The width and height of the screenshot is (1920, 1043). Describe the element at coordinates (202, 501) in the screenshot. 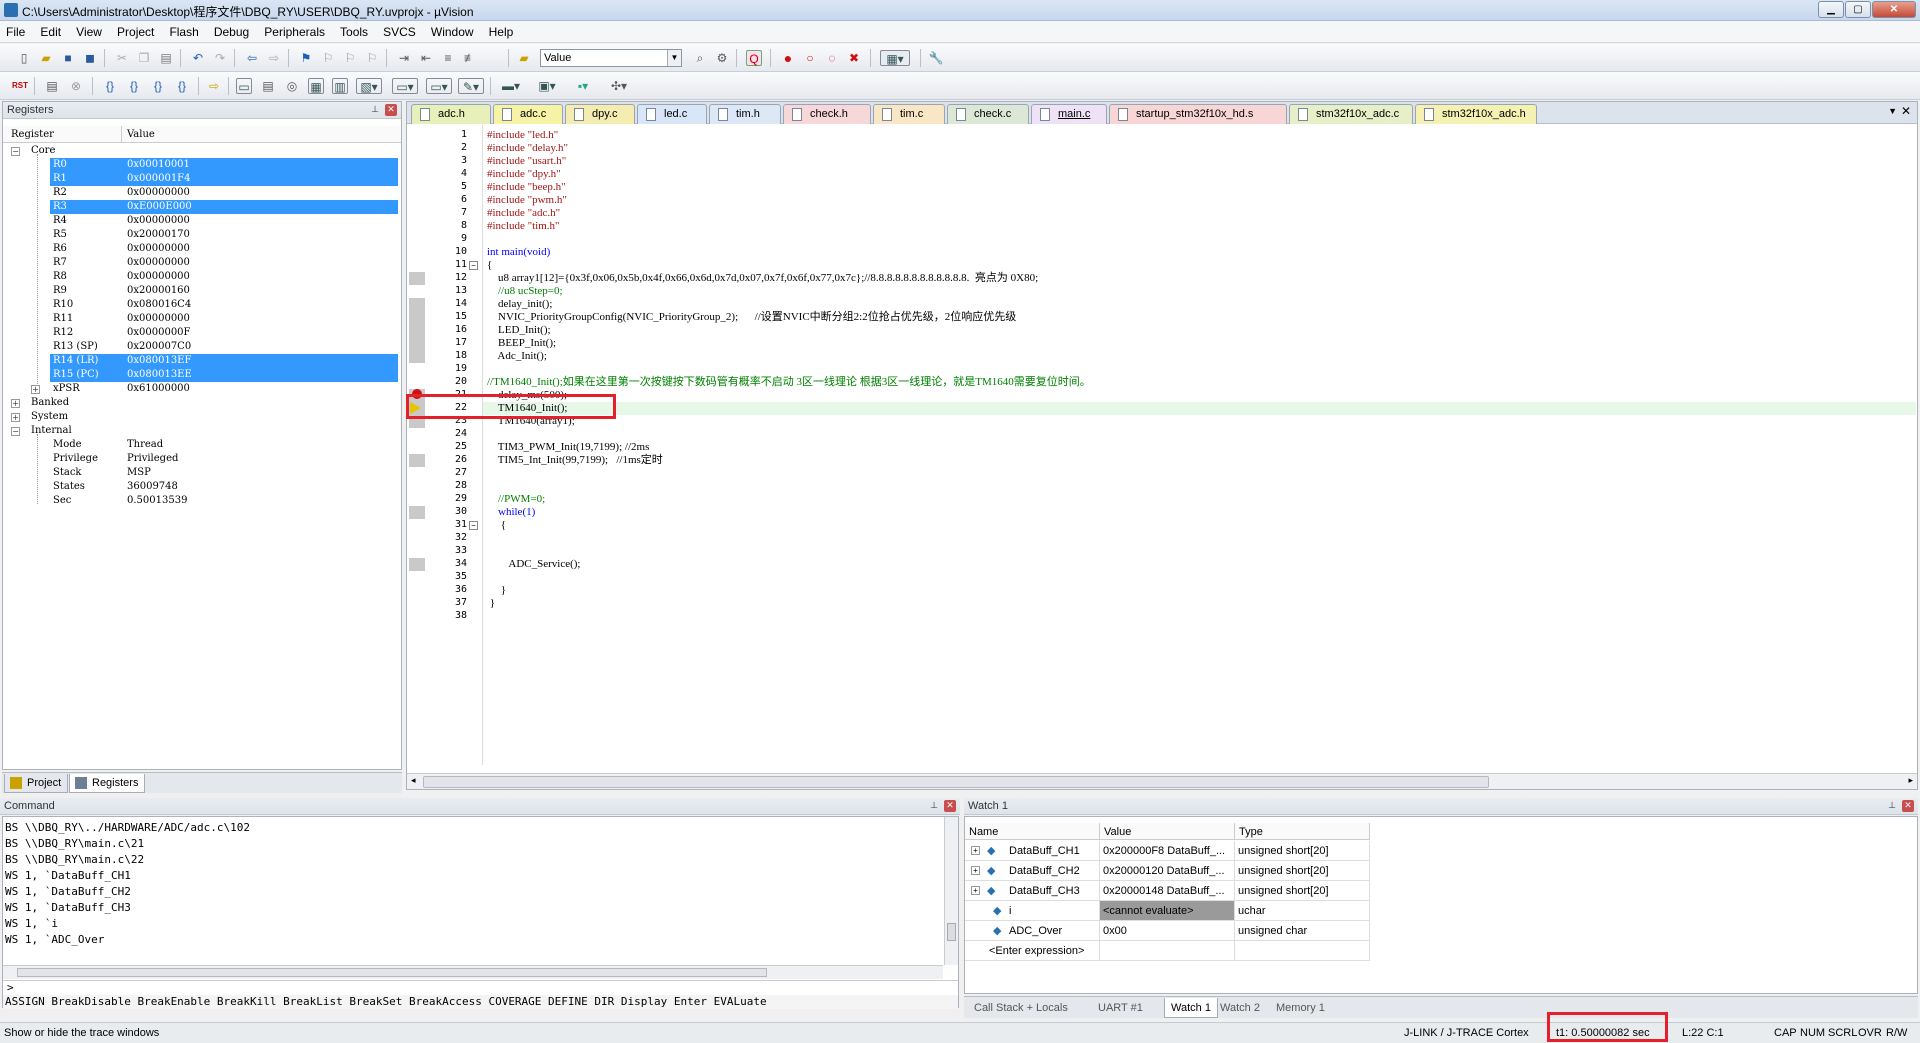

I see `internal-row: Sec 0.50013539` at that location.